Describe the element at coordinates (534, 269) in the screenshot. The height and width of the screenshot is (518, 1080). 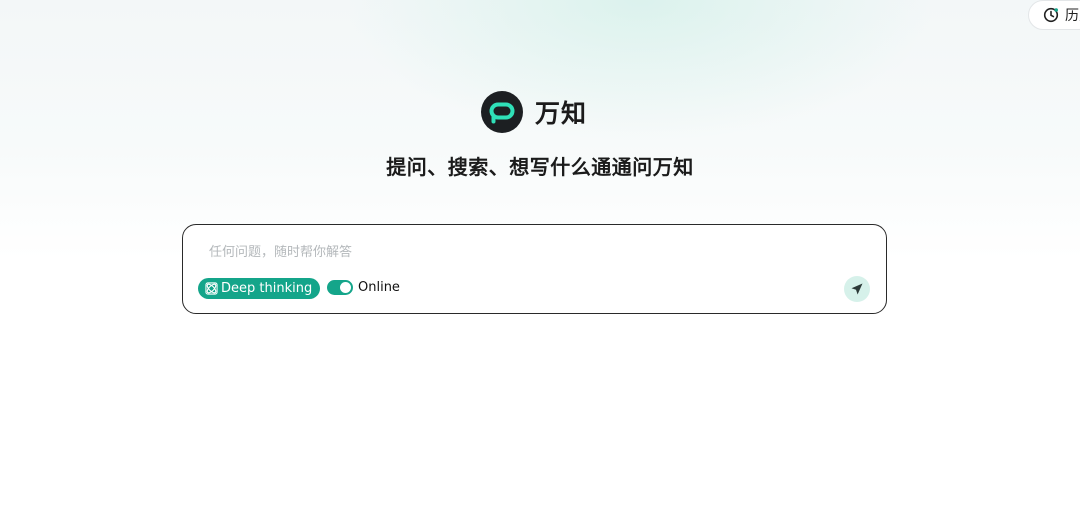
I see `prompt-box: Deep thinking Online` at that location.